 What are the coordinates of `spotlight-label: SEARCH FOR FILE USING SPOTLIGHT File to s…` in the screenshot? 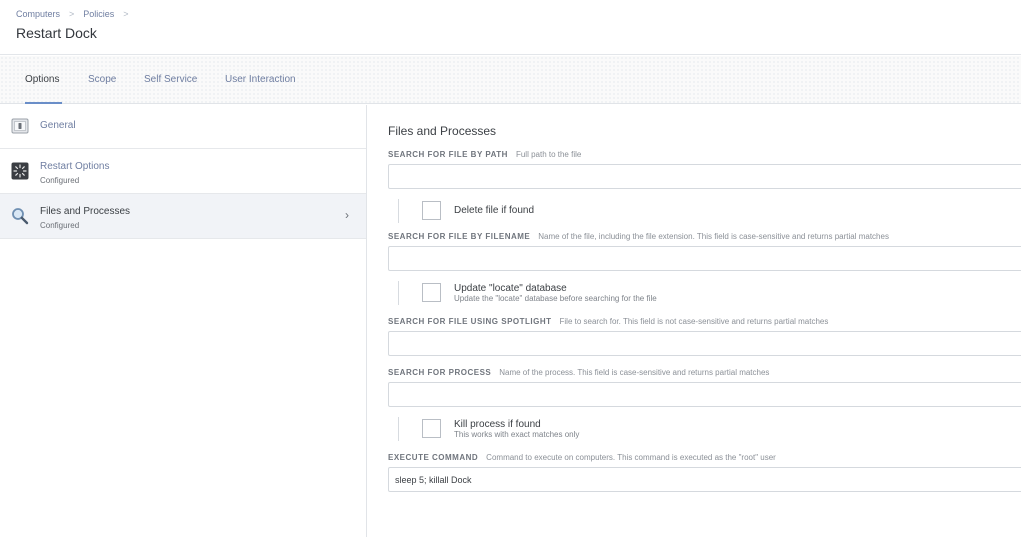 It's located at (608, 321).